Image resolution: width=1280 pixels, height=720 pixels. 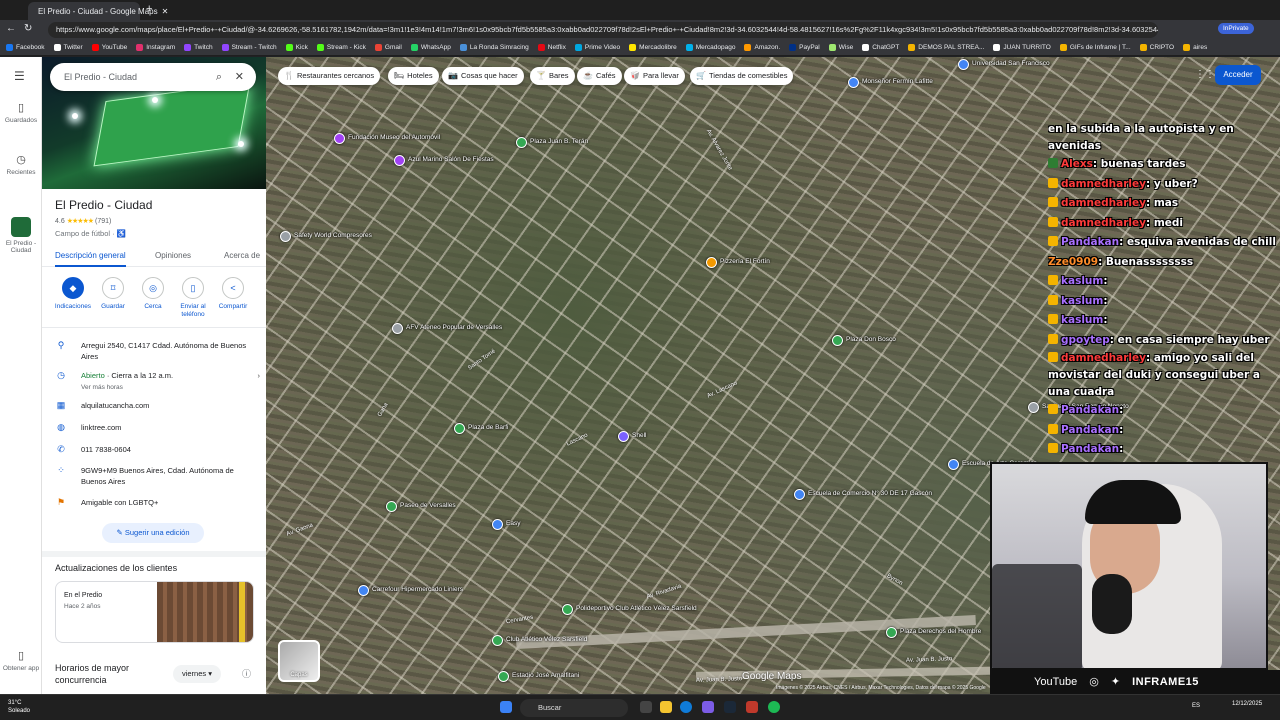 I want to click on clock: 12/12/2025, so click(x=1247, y=704).